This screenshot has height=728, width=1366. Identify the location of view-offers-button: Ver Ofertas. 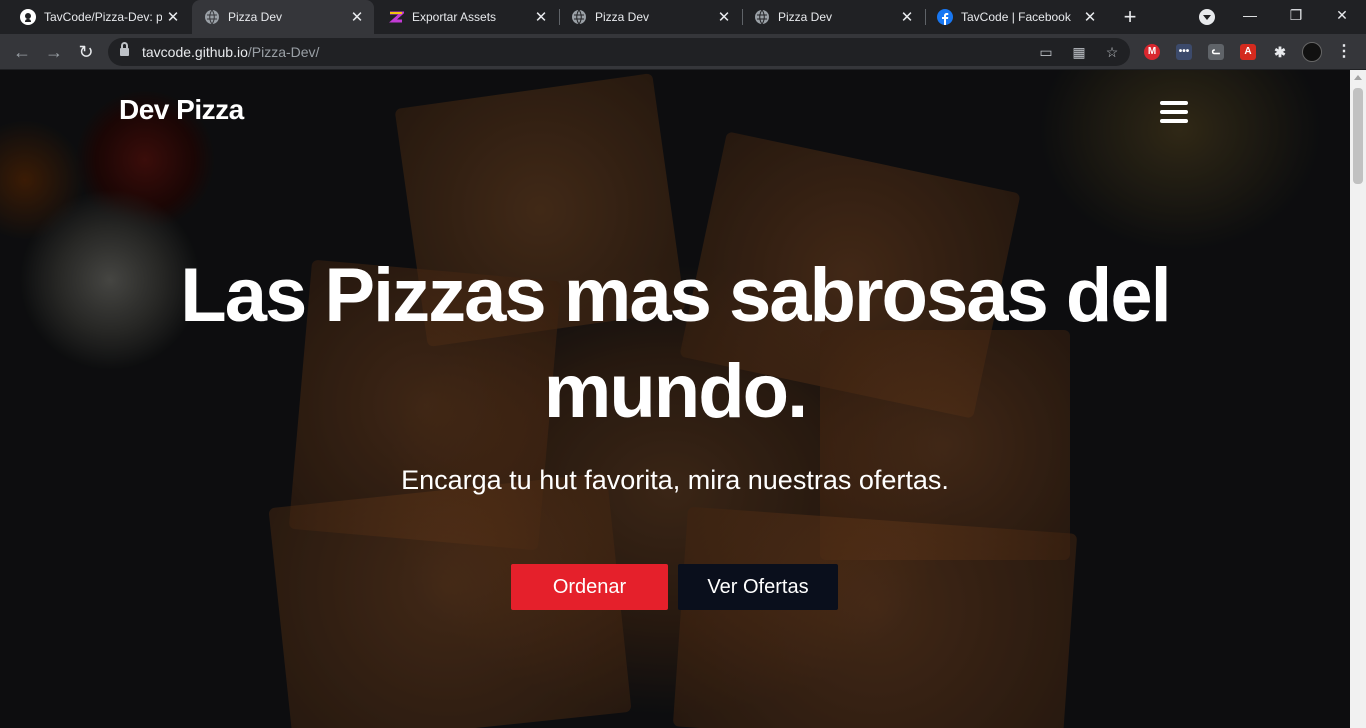
(758, 587).